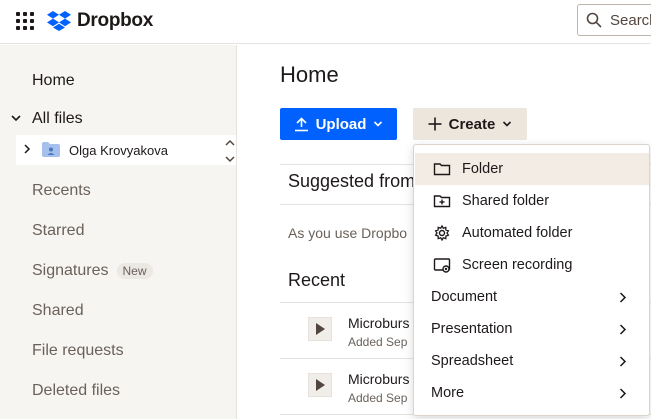 Image resolution: width=651 pixels, height=419 pixels. Describe the element at coordinates (59, 21) in the screenshot. I see `dropbox-icon` at that location.